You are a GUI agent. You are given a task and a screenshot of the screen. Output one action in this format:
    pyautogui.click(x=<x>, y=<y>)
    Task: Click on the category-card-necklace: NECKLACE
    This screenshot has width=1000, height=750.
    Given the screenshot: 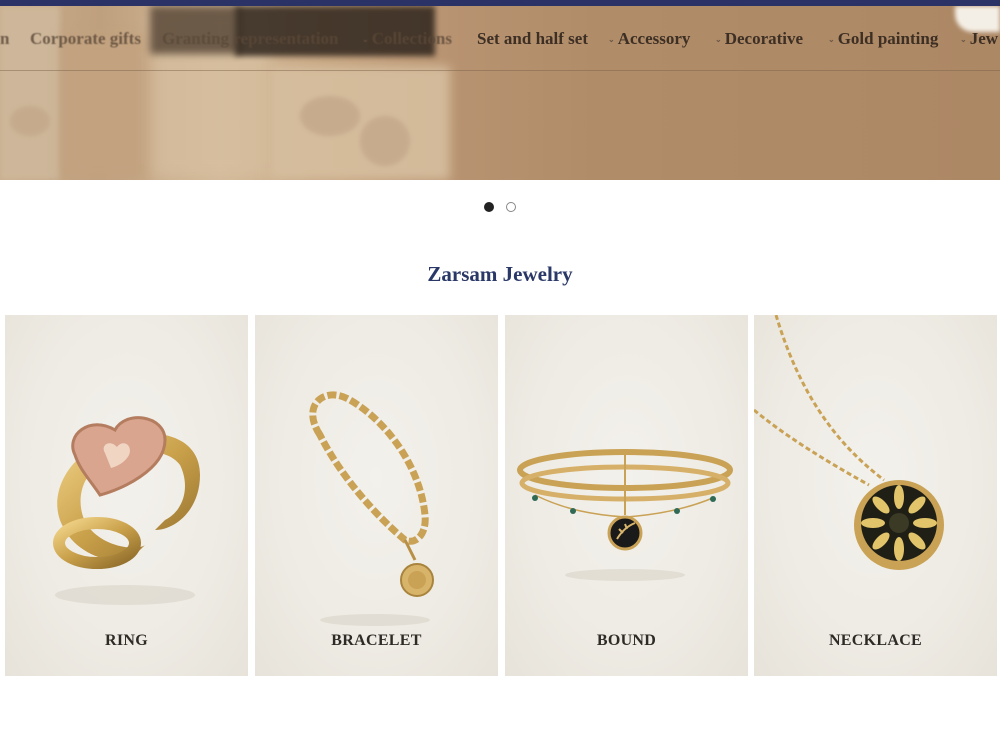 What is the action you would take?
    pyautogui.click(x=875, y=495)
    